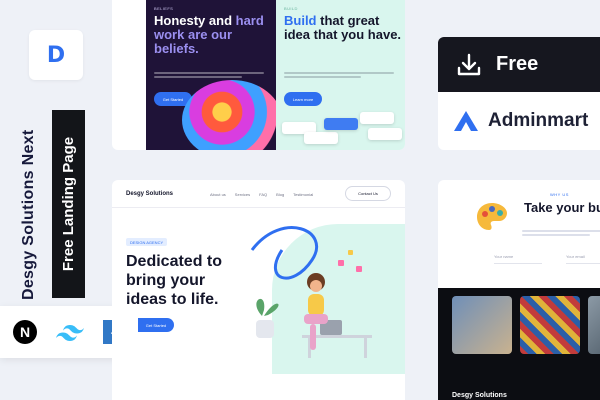 This screenshot has height=400, width=600. Describe the element at coordinates (550, 325) in the screenshot. I see `books-photo` at that location.